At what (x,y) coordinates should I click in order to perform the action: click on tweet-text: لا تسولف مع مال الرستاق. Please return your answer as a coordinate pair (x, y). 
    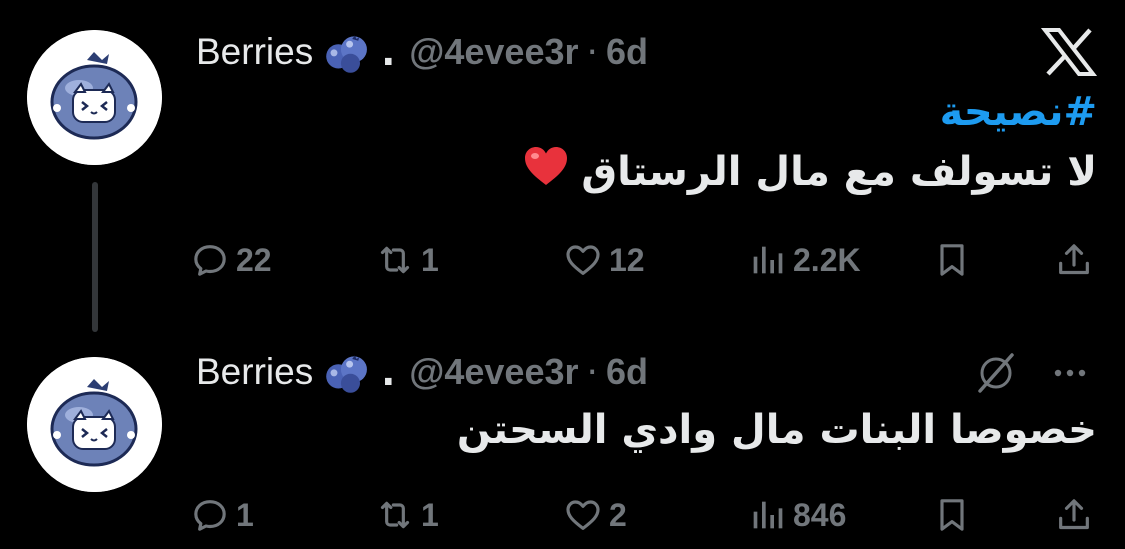
    Looking at the image, I should click on (839, 172).